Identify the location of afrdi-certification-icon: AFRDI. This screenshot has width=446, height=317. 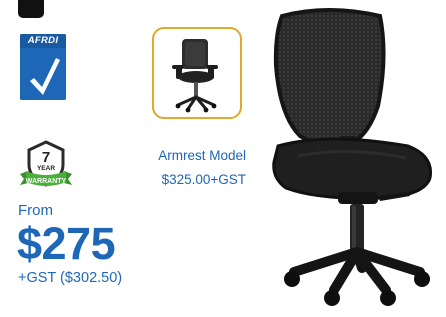
(43, 67).